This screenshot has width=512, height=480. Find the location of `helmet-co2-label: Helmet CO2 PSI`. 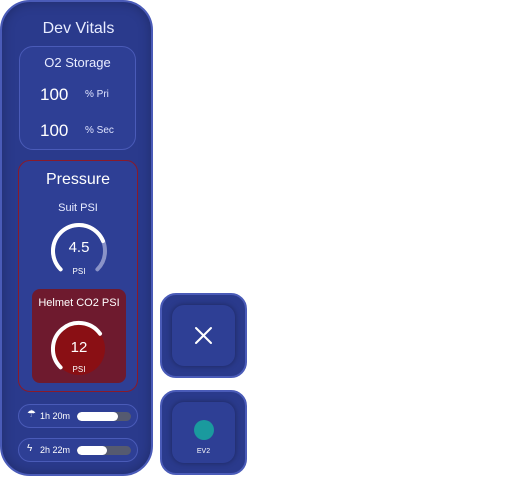

helmet-co2-label: Helmet CO2 PSI is located at coordinates (79, 303).